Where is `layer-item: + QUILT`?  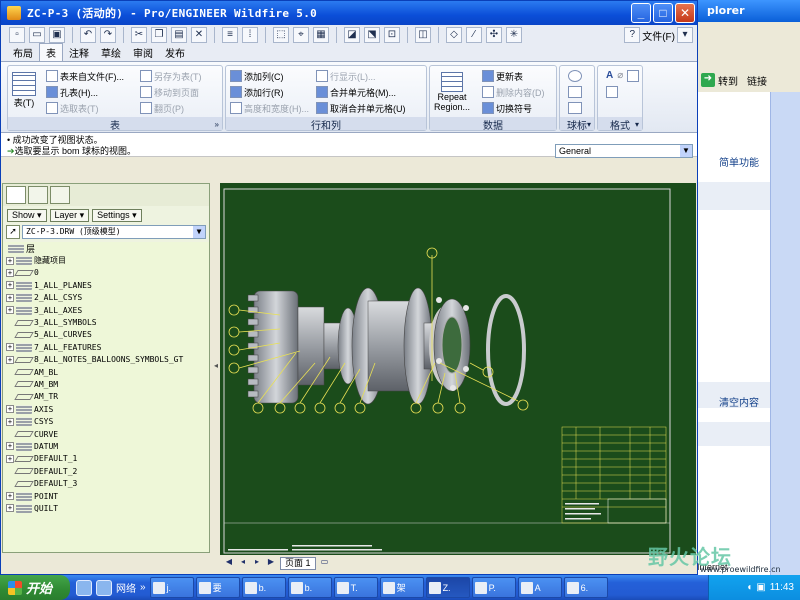
layer-item: + QUILT is located at coordinates (107, 508).